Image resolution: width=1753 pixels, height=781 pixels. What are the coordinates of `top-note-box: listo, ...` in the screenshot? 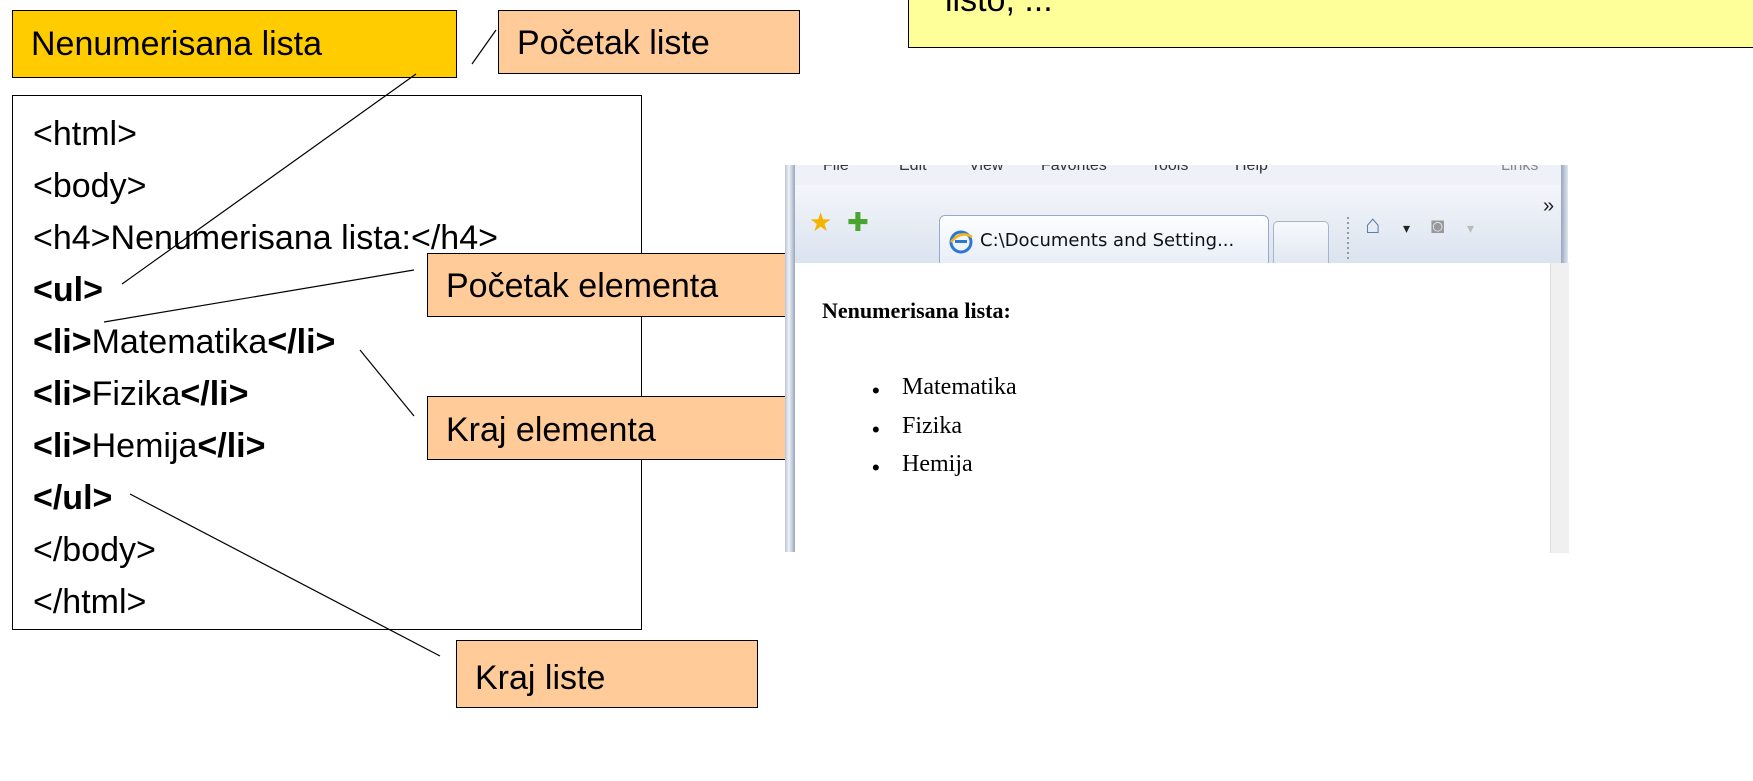 It's located at (1330, 24).